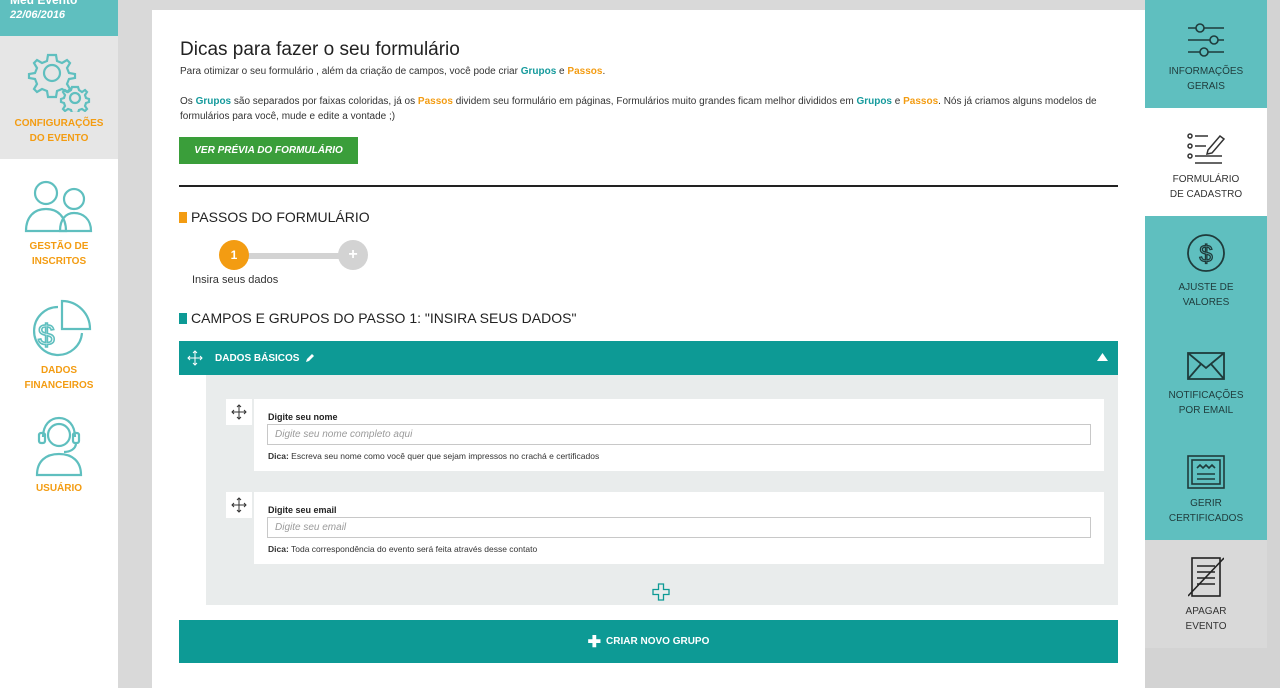  Describe the element at coordinates (658, 641) in the screenshot. I see `create-group-label: CRIAR NOVO GRUPO` at that location.